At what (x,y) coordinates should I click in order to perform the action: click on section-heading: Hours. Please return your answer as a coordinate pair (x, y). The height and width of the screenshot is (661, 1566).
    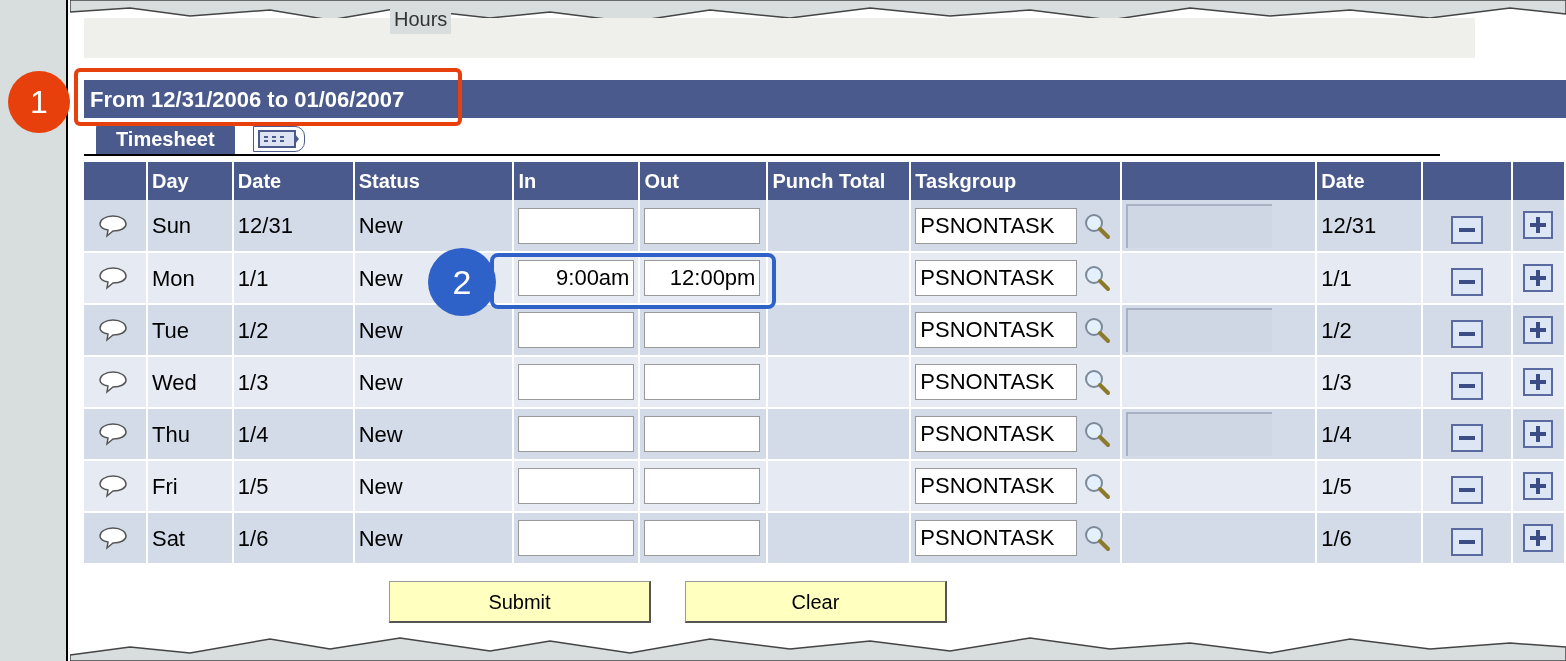
    Looking at the image, I should click on (421, 19).